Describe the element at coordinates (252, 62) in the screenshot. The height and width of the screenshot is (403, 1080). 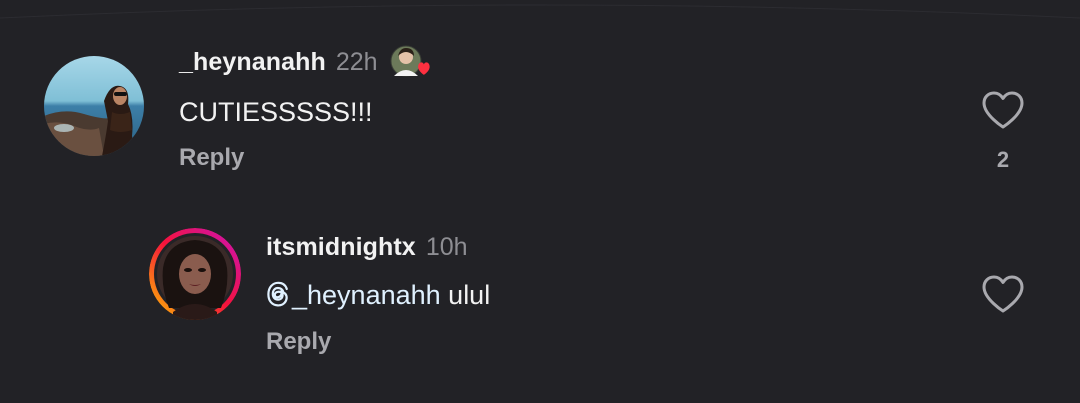
I see `username: _heynanahh` at that location.